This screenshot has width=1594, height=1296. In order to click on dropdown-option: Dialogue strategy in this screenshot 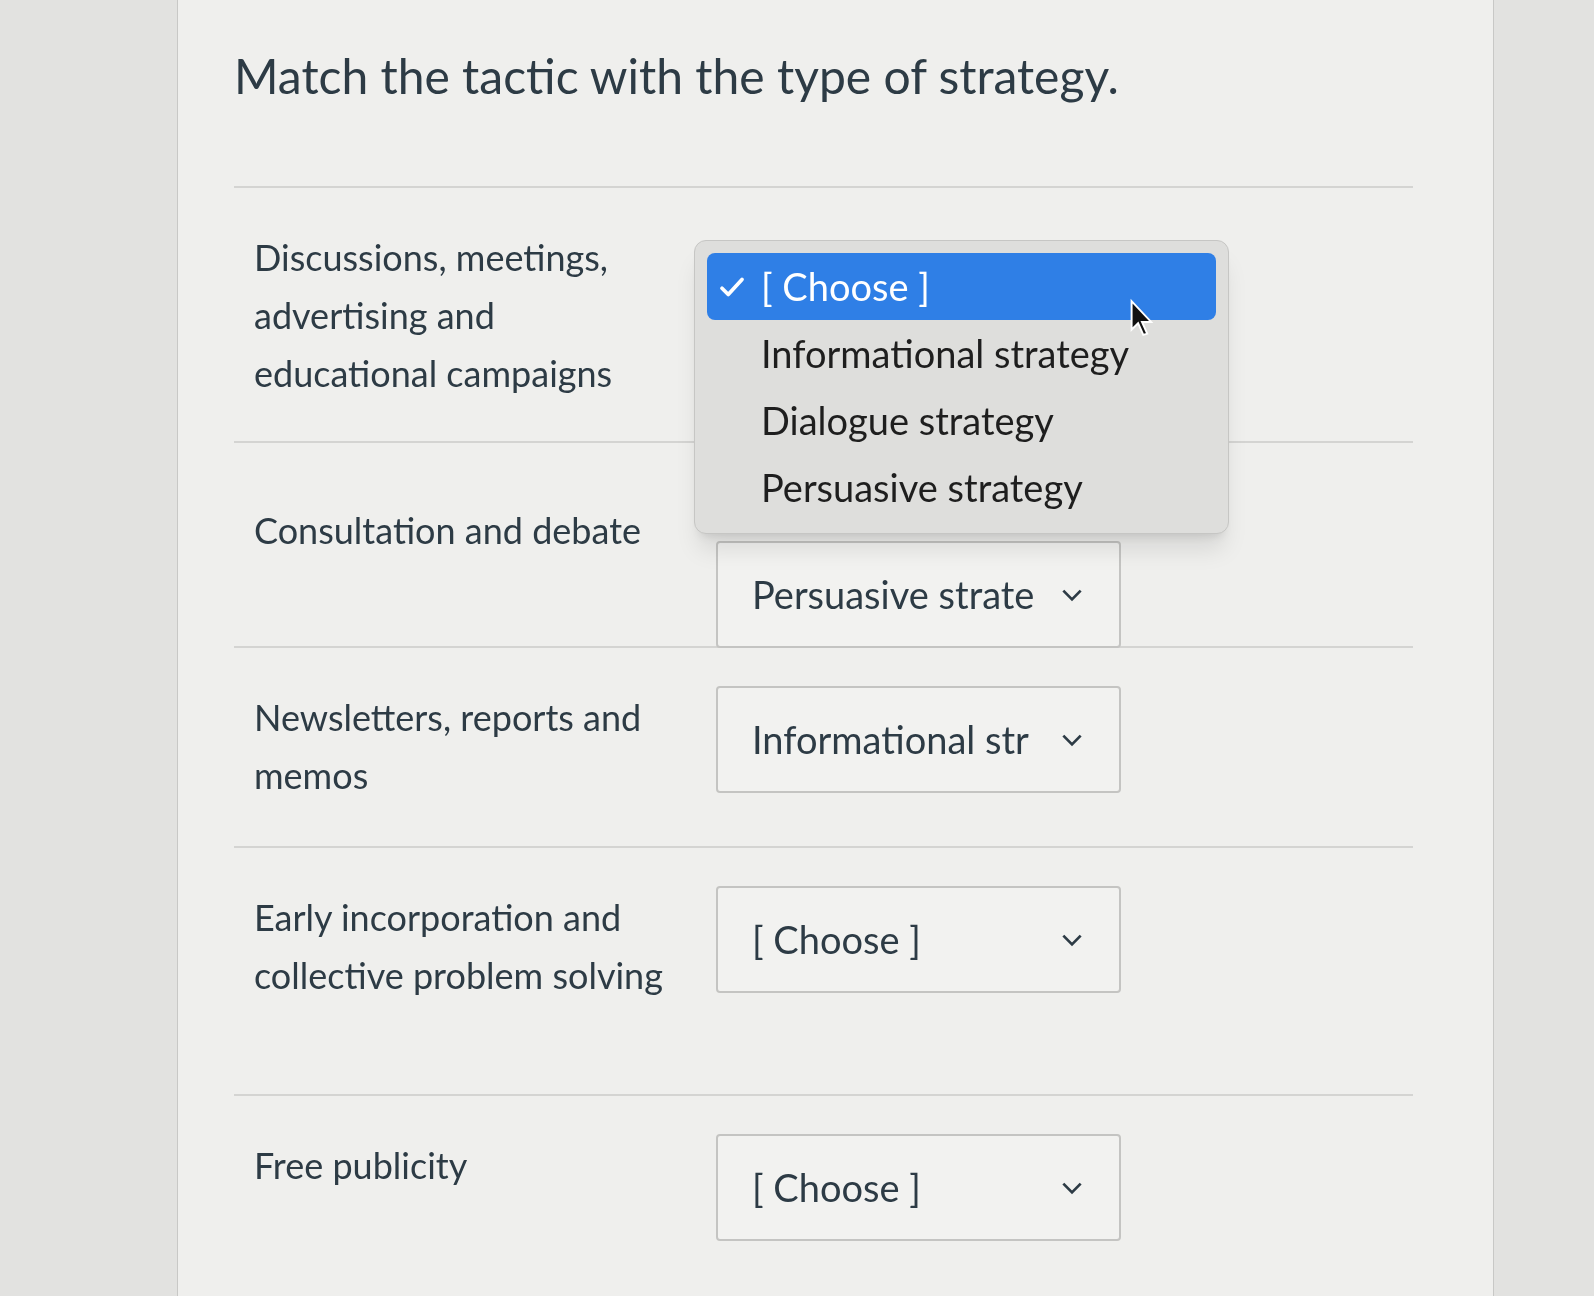, I will do `click(961, 420)`.